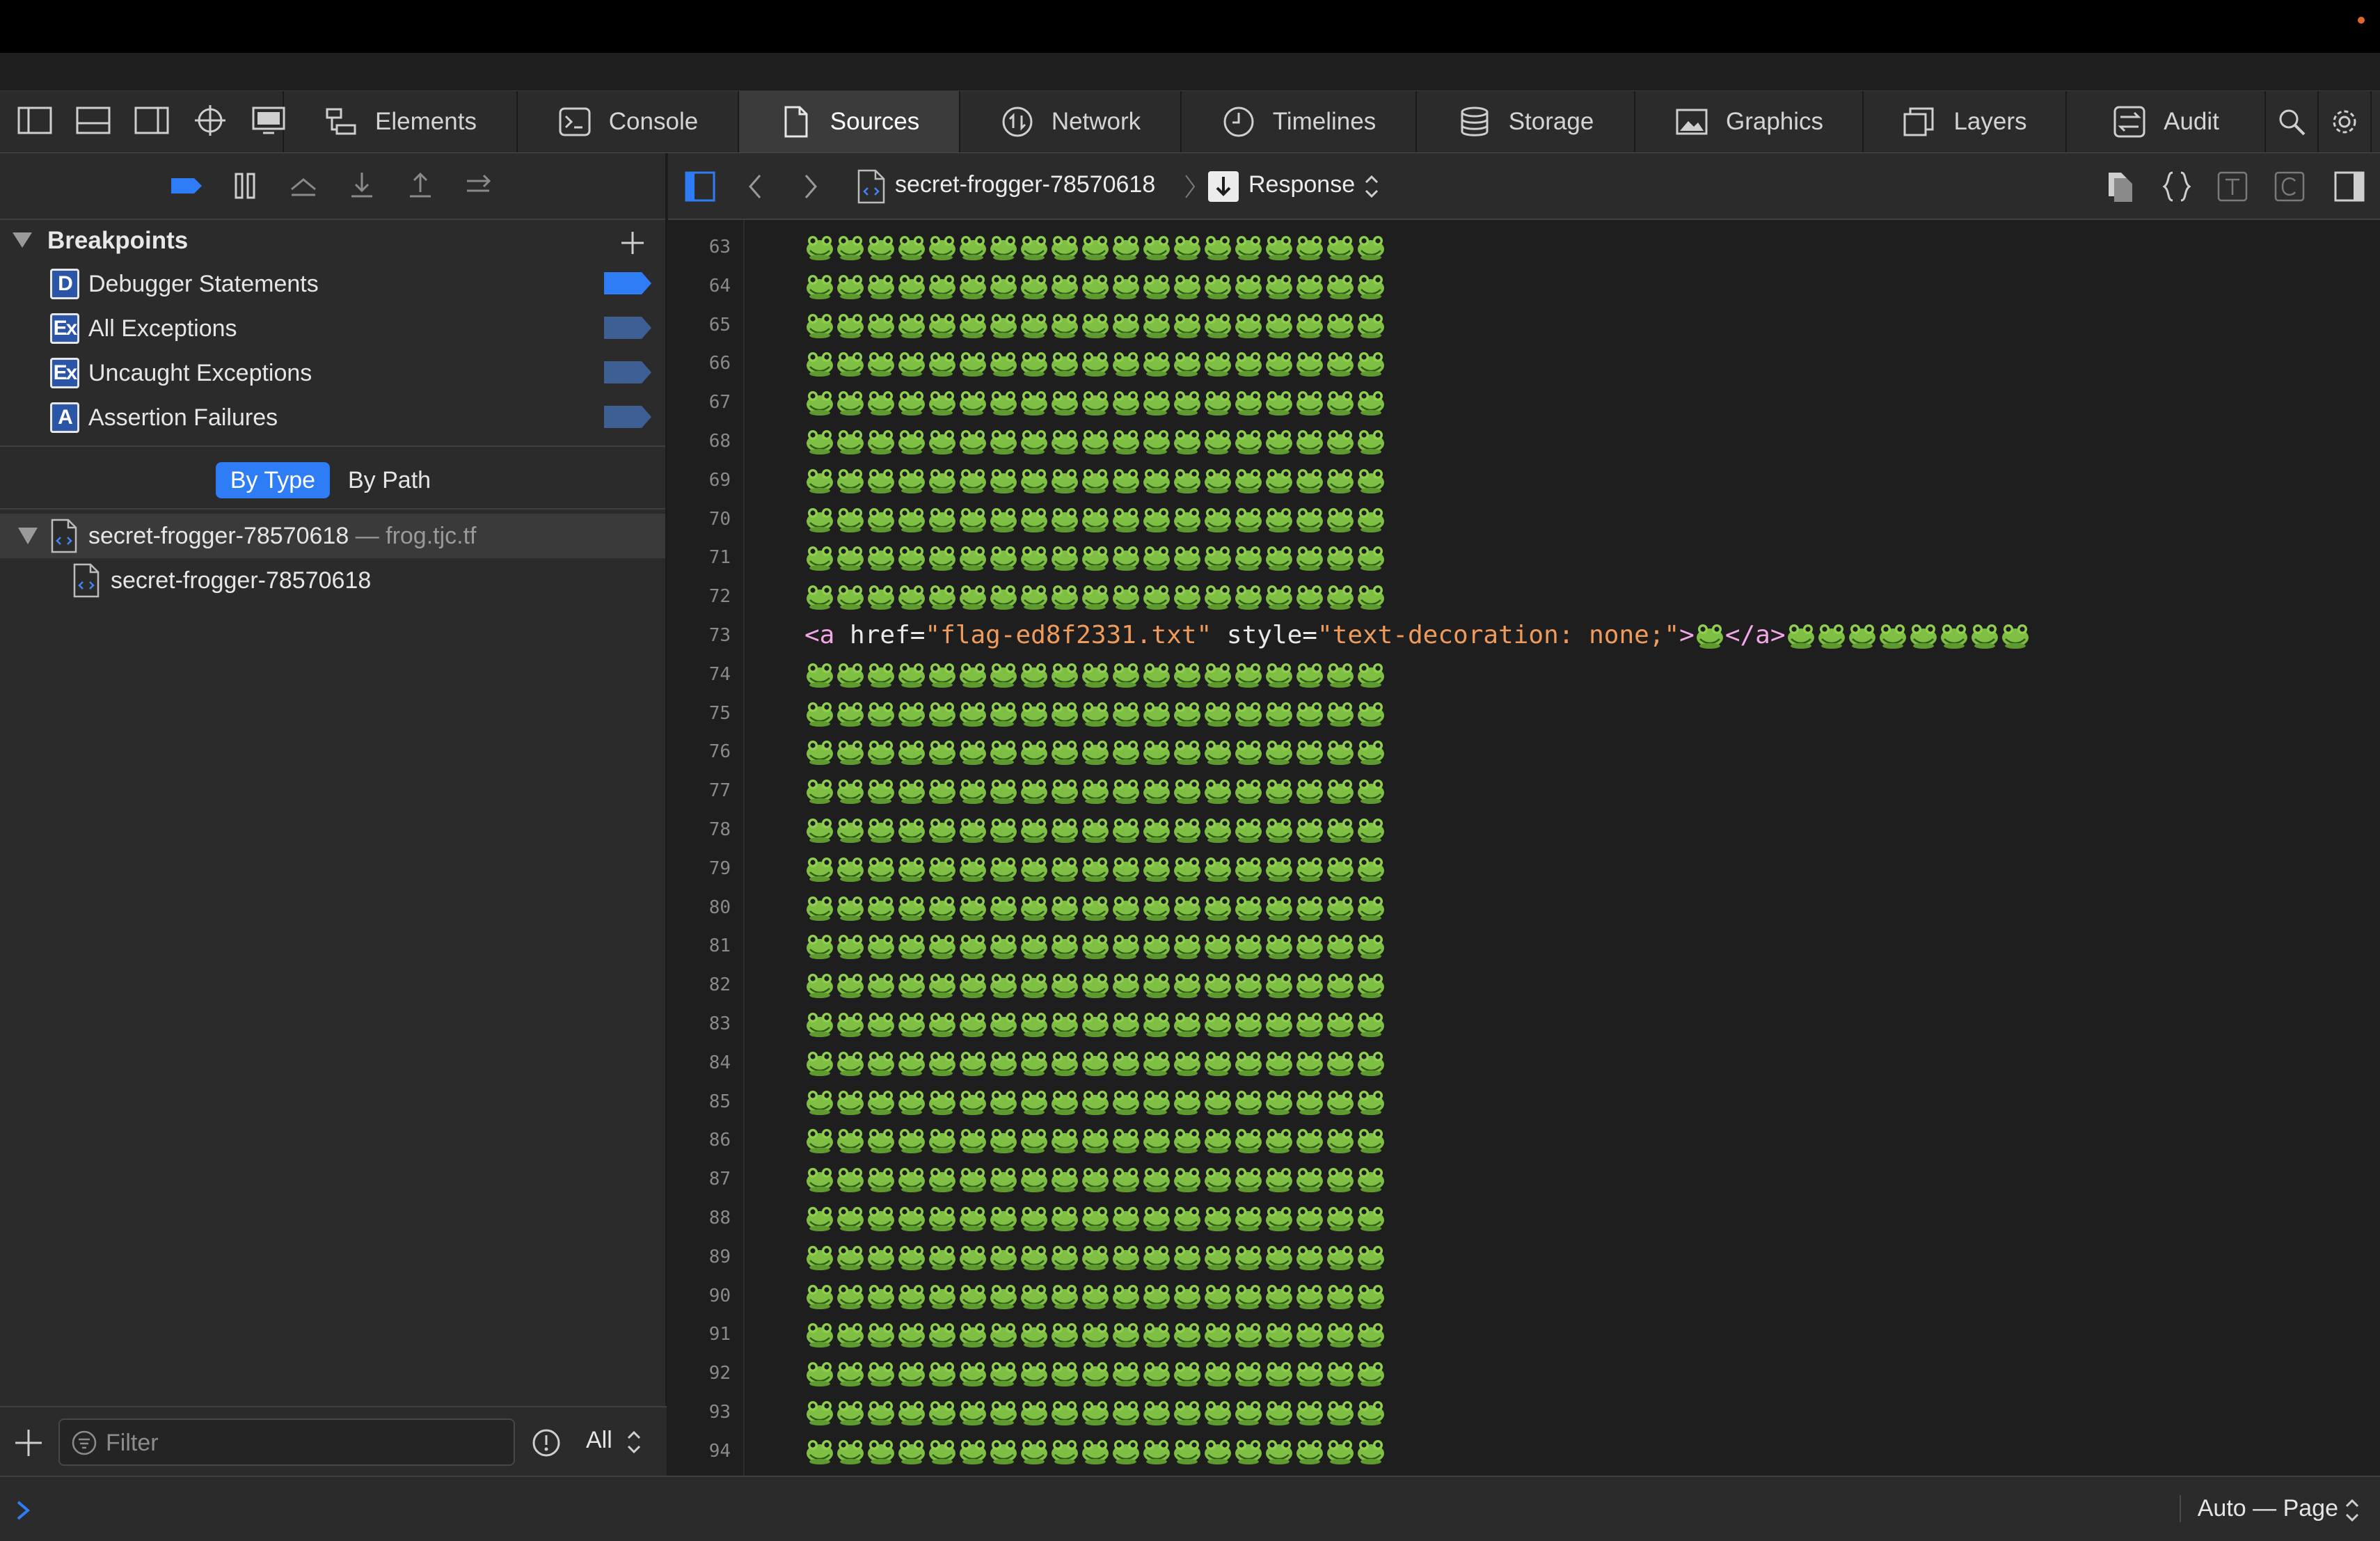 The image size is (2380, 1541). I want to click on dock-right-icon, so click(152, 122).